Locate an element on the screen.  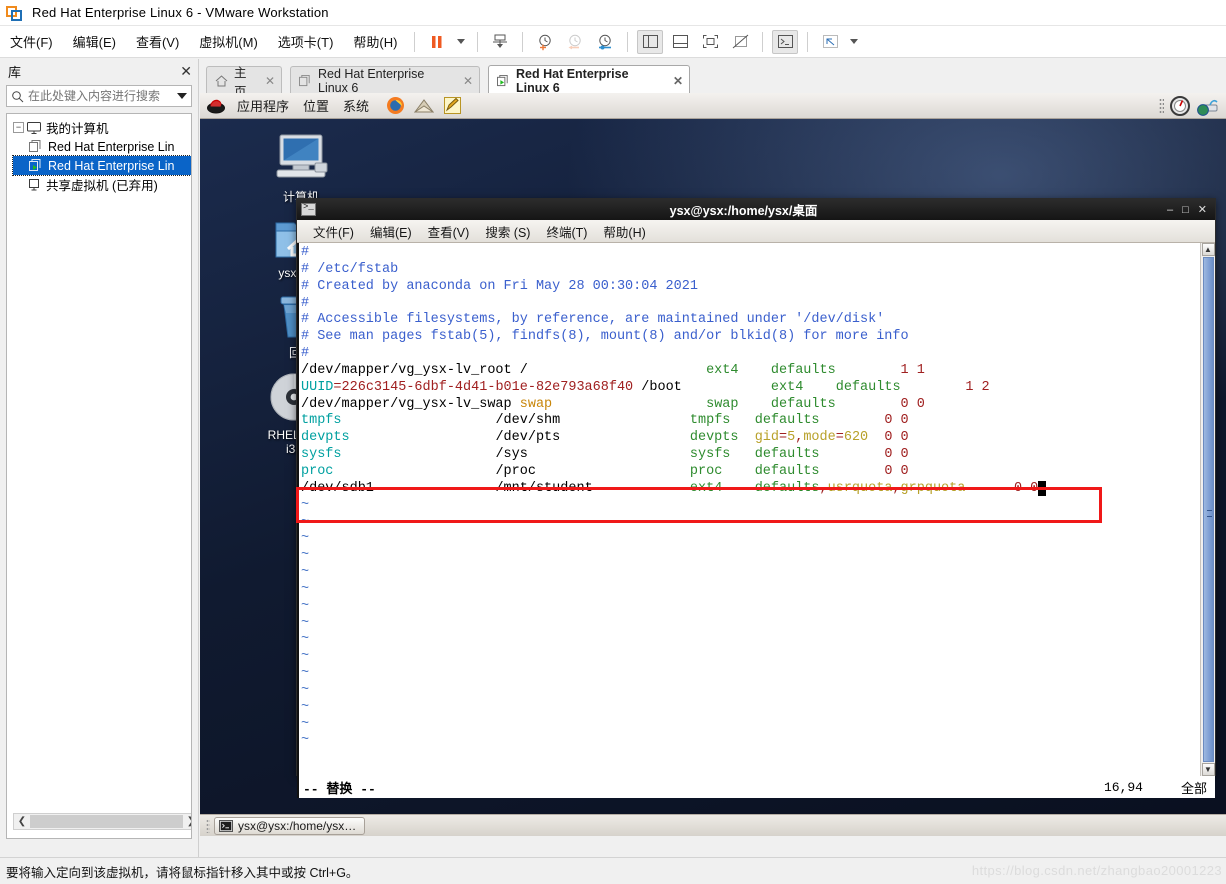
menu-vm: 虚拟机(M) is located at coordinates (228, 41).